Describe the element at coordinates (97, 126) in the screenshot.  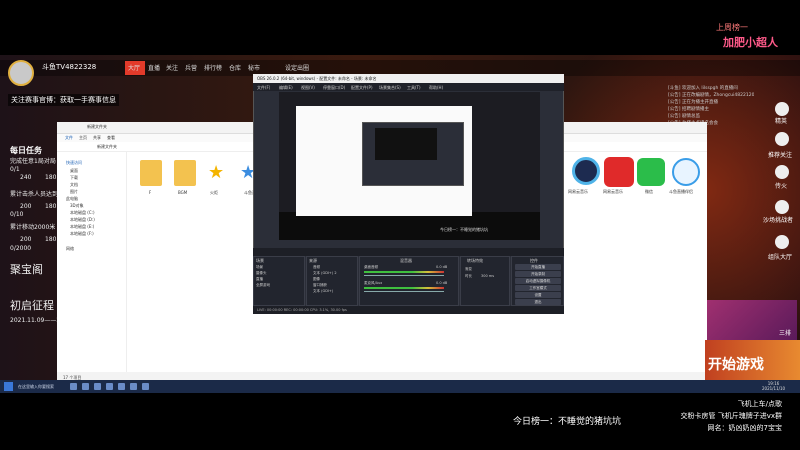
I see `explorer-title: 新建文件夹` at that location.